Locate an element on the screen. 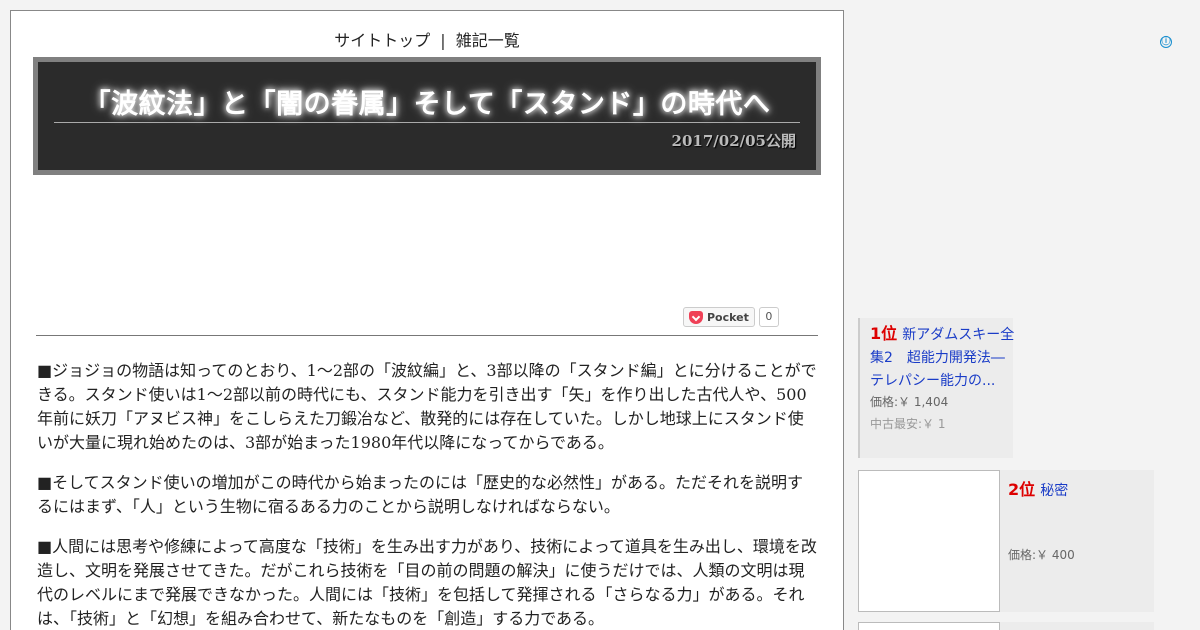 This screenshot has height=630, width=1200. pocket-button: Pocket is located at coordinates (719, 317).